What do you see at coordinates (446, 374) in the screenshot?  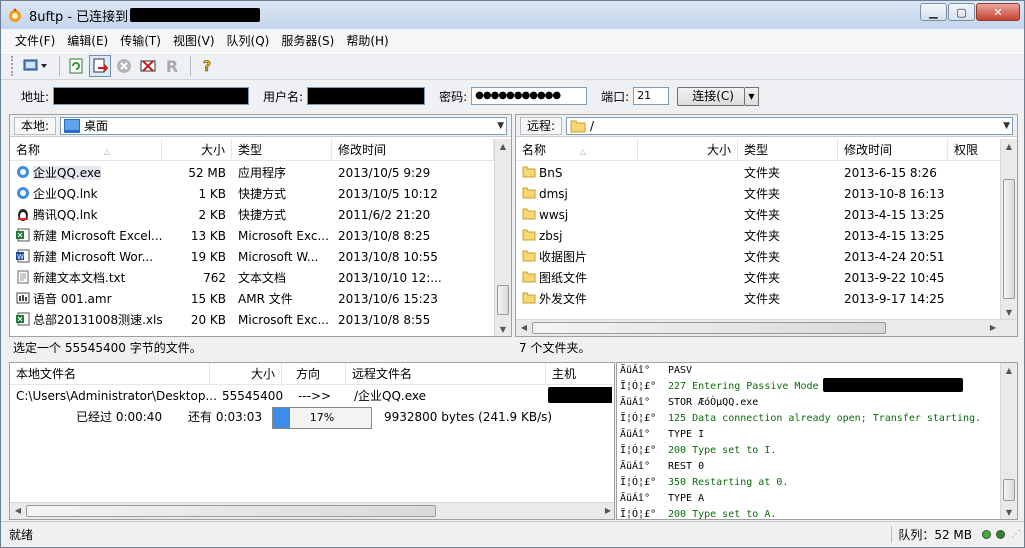 I see `queue-col-remote: 远程文件名` at bounding box center [446, 374].